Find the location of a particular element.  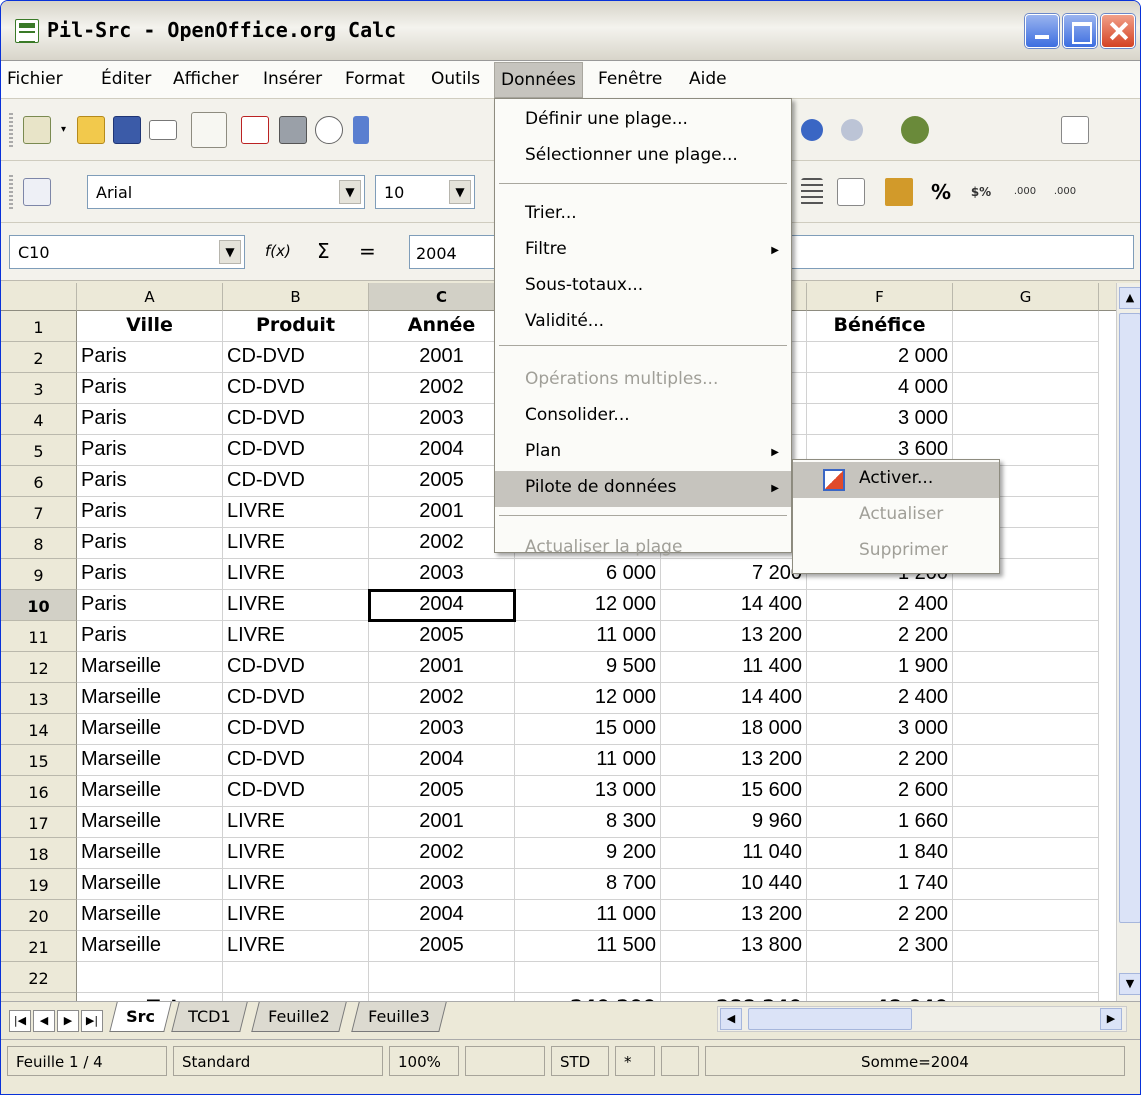

totals-cell: 240 200 is located at coordinates (588, 997).